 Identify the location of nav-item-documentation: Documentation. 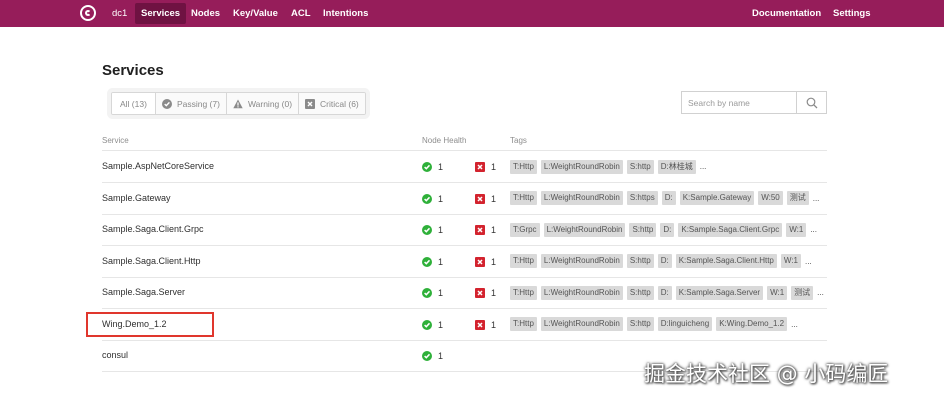
(786, 13).